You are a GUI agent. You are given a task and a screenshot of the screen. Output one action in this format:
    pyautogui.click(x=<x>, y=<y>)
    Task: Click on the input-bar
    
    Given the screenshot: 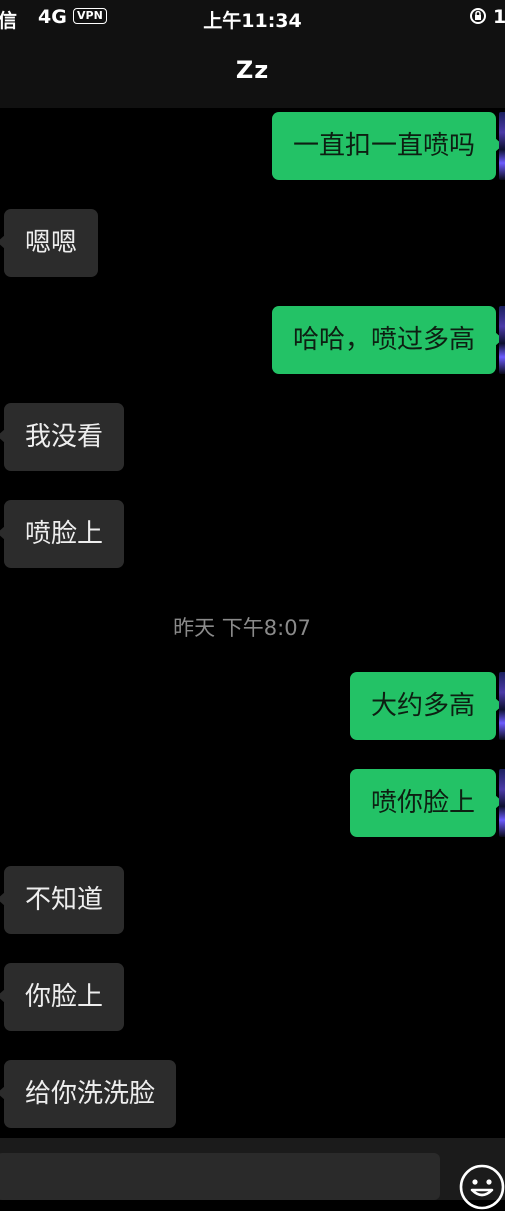 What is the action you would take?
    pyautogui.click(x=252, y=1174)
    